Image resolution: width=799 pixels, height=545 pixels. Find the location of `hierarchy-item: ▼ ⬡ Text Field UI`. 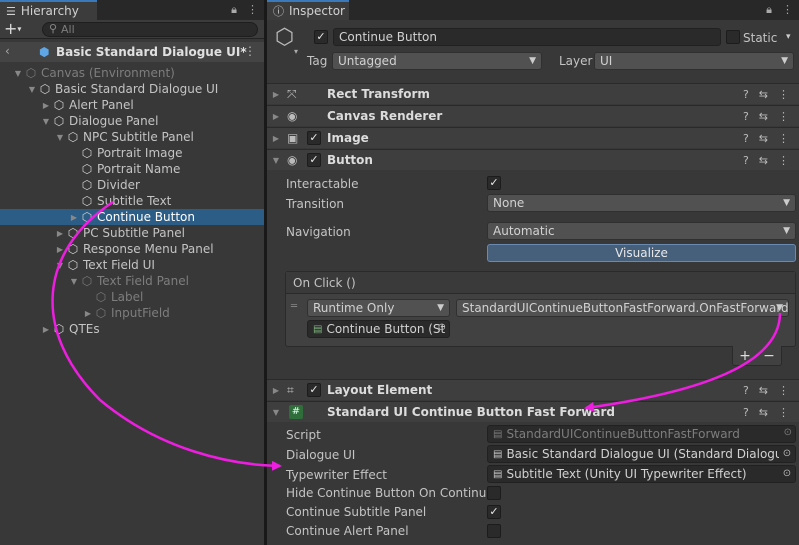

hierarchy-item: ▼ ⬡ Text Field UI is located at coordinates (132, 265).